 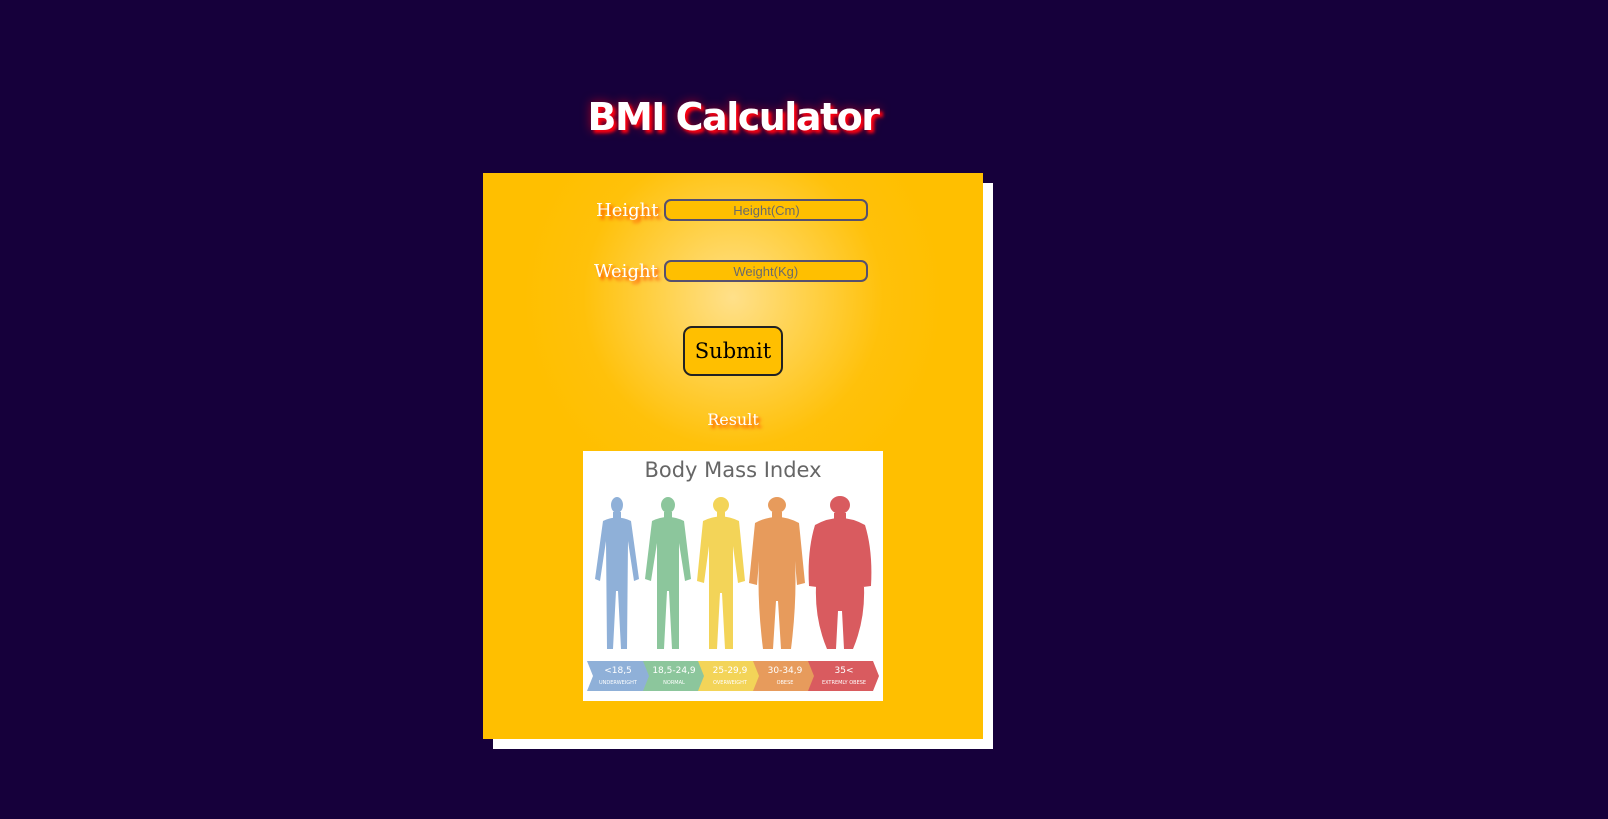 I want to click on bmi-image-title: Body Mass Index, so click(x=732, y=470).